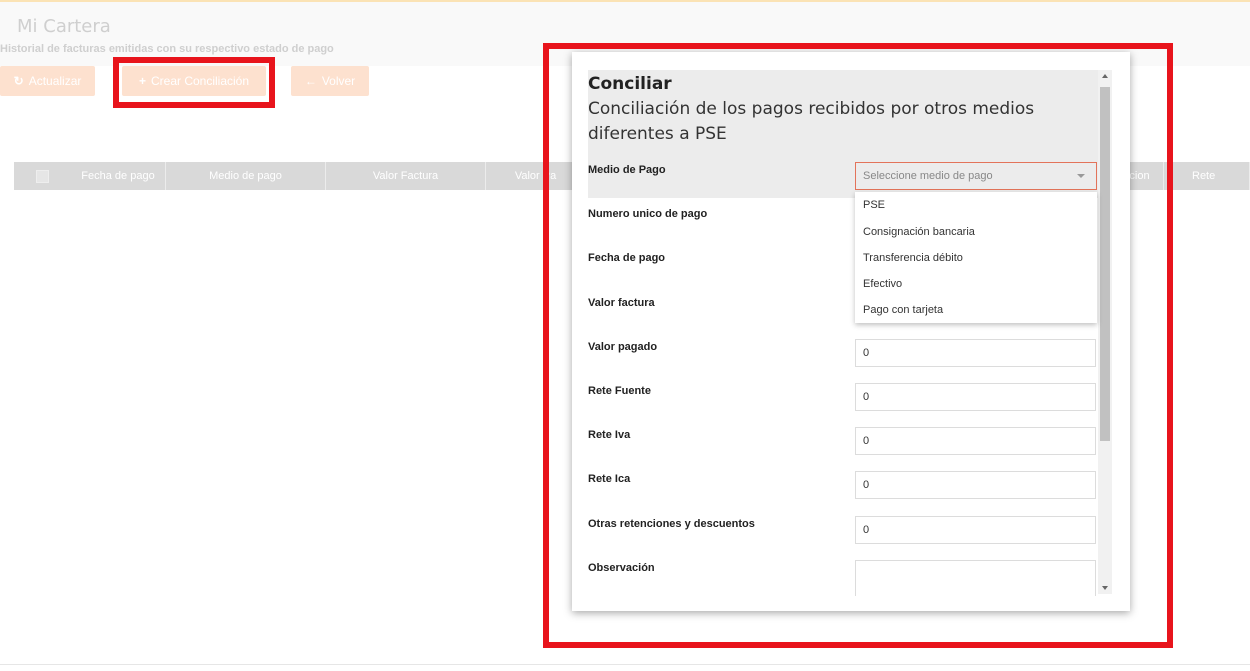 The width and height of the screenshot is (1250, 671). I want to click on refresh-button: ↻ Actualizar, so click(47, 81).